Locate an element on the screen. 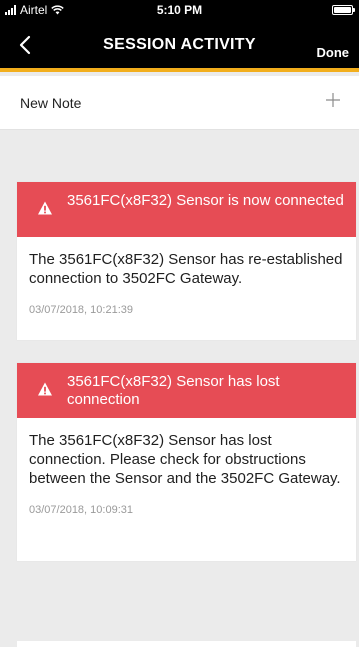 This screenshot has width=359, height=647. alert-timestamp: 03/07/2018, 10:09:31 is located at coordinates (81, 510).